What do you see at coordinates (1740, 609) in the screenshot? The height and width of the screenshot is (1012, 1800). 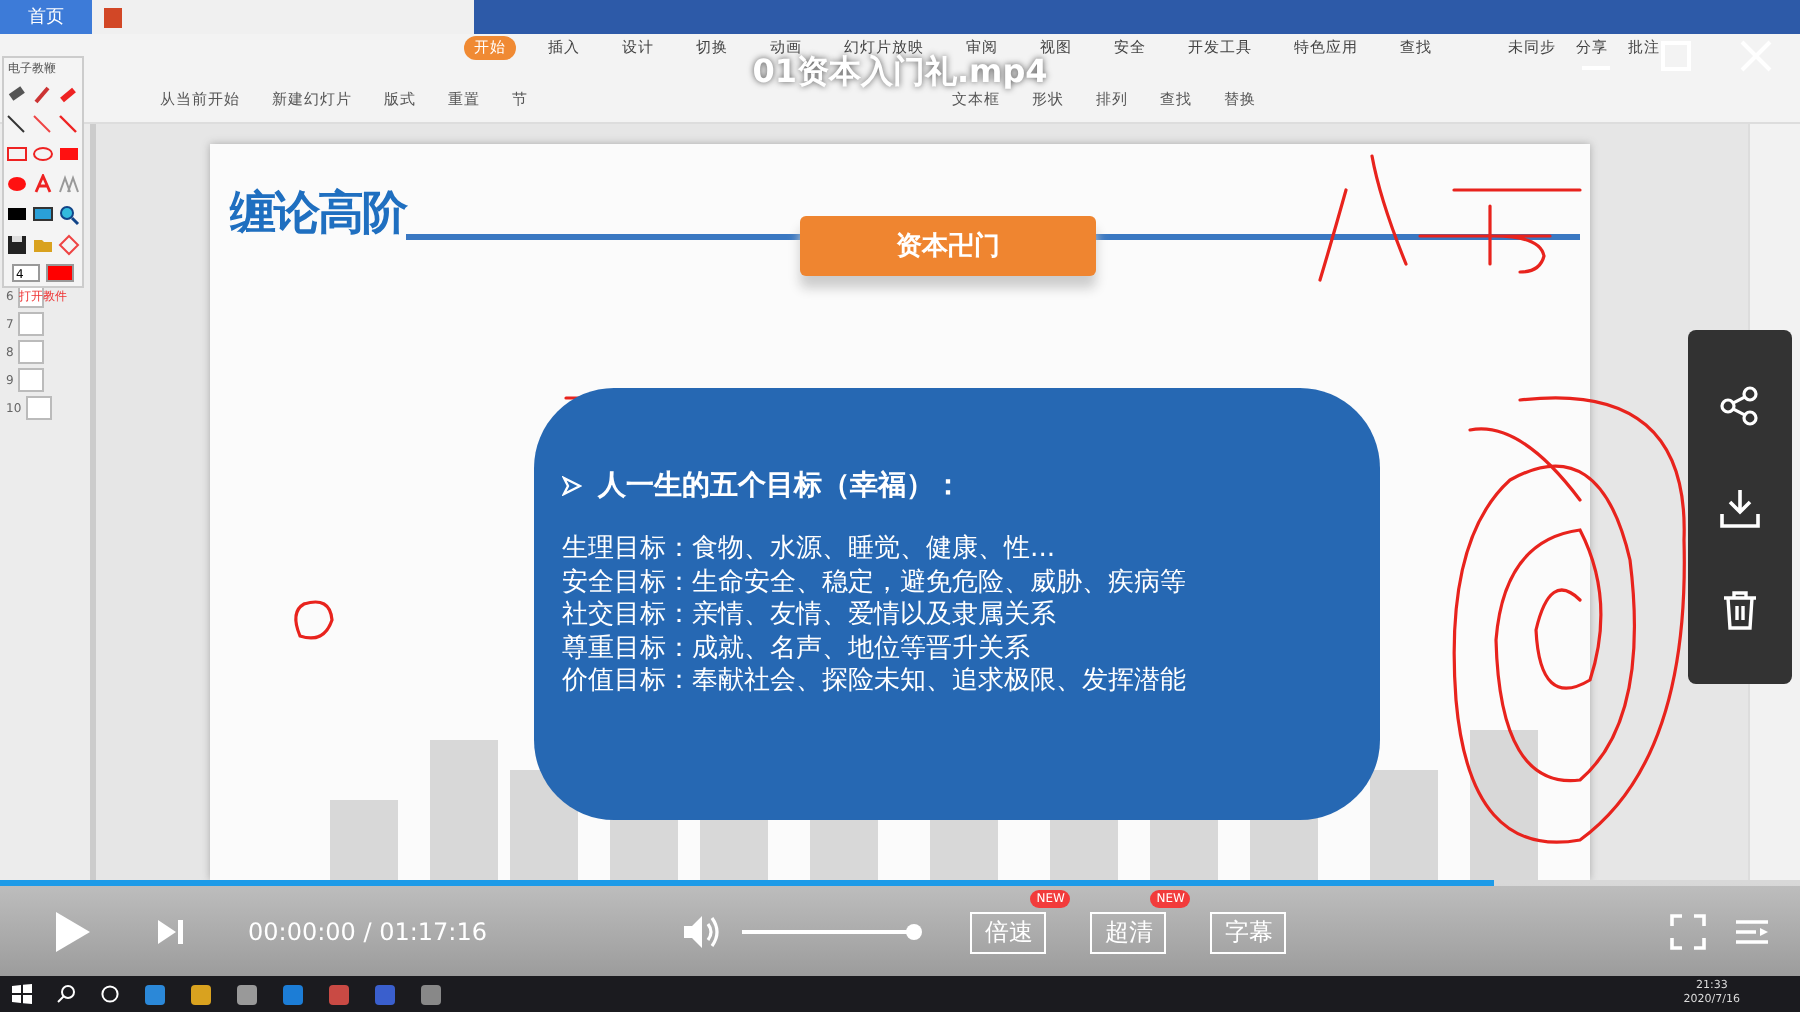 I see `delete-icon` at bounding box center [1740, 609].